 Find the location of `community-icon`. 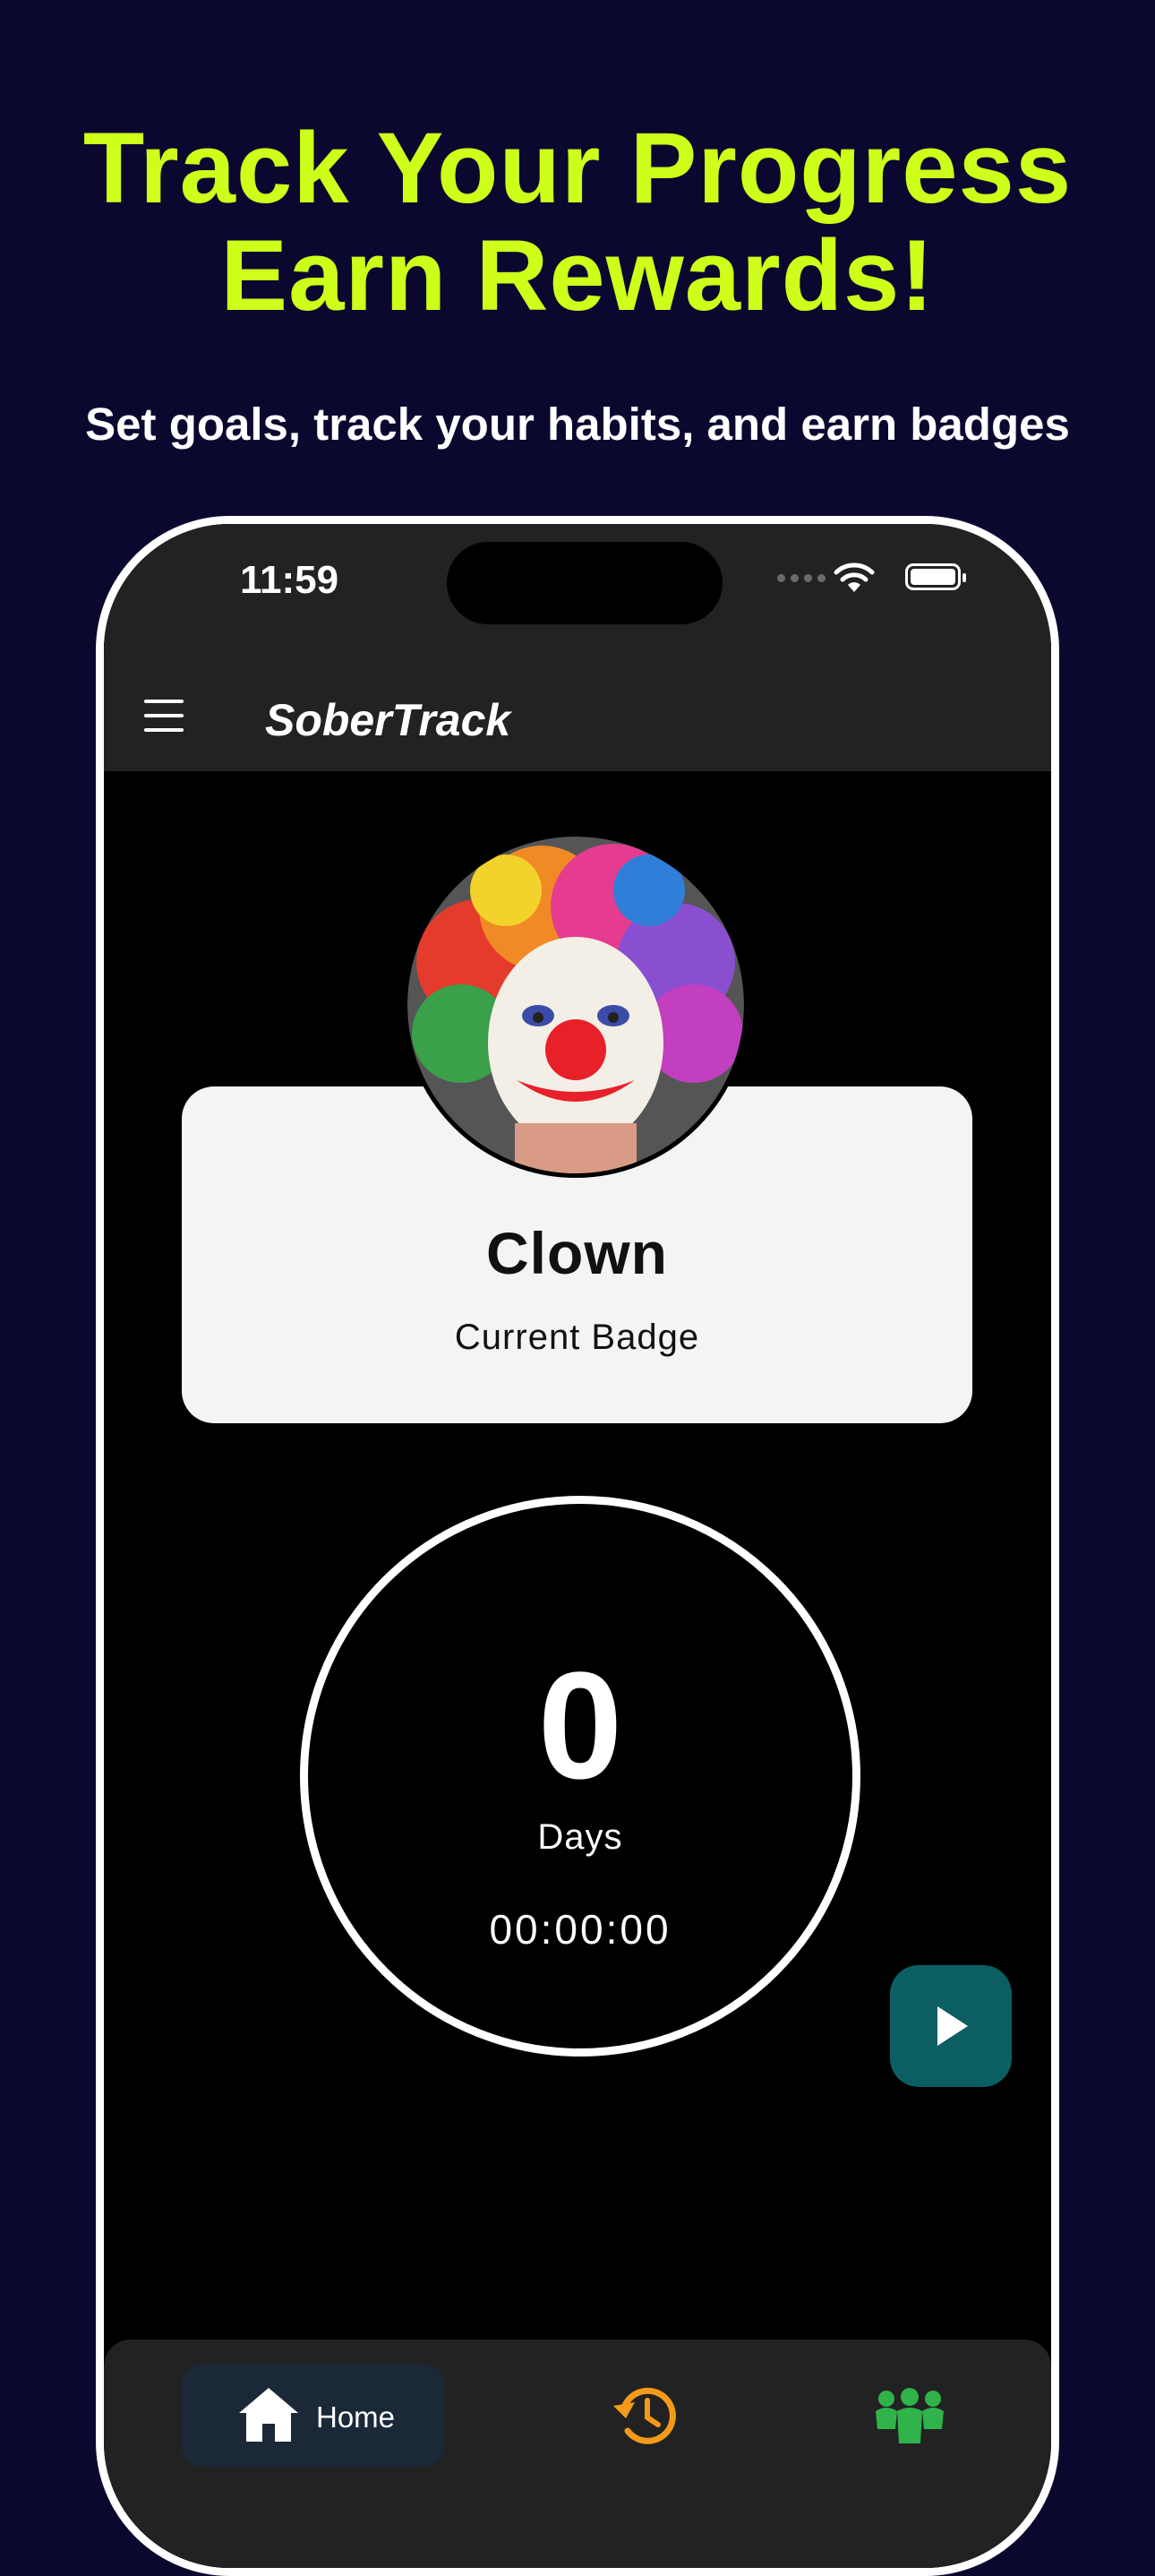

community-icon is located at coordinates (909, 2415).